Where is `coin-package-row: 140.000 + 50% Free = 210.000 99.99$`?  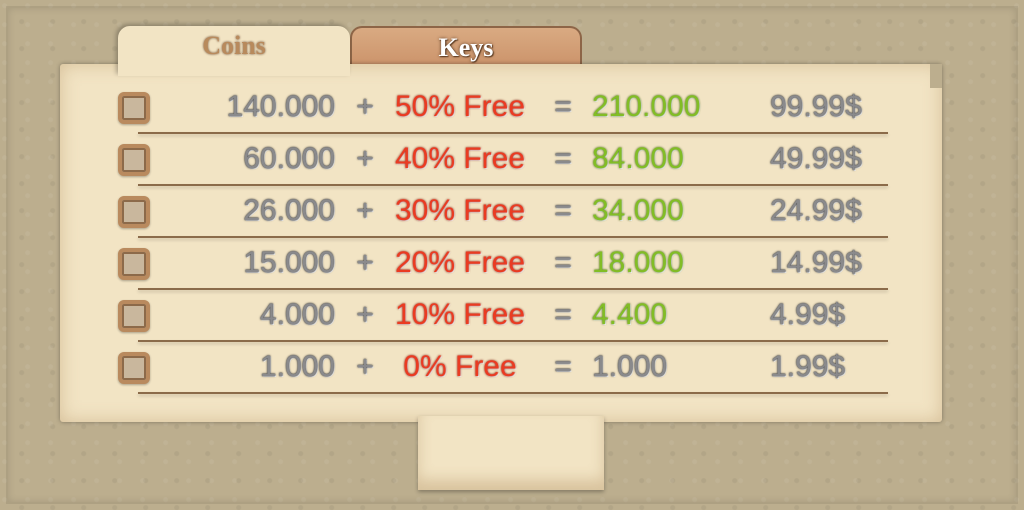
coin-package-row: 140.000 + 50% Free = 210.000 99.99$ is located at coordinates (501, 112).